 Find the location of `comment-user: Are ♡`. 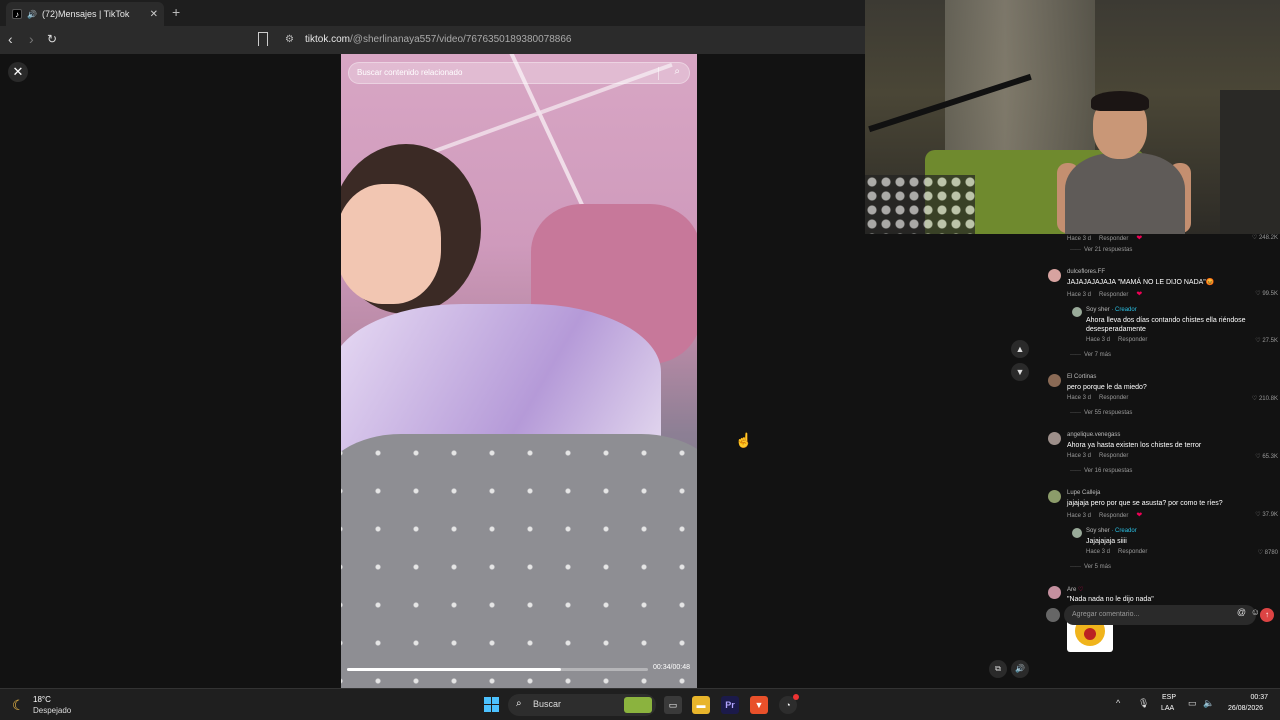

comment-user: Are ♡ is located at coordinates (1075, 589).